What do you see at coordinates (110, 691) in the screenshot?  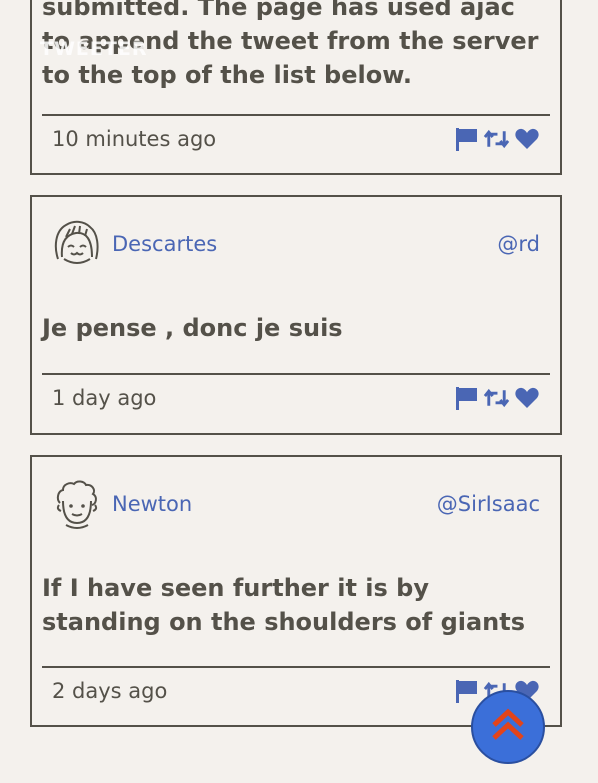 I see `tweet-timestamp: 2 days ago` at bounding box center [110, 691].